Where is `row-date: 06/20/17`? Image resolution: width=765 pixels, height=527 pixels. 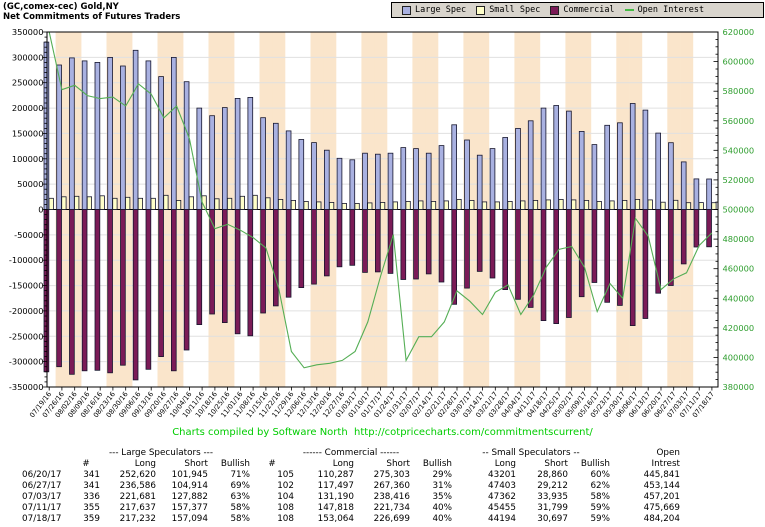 row-date: 06/20/17 is located at coordinates (42, 475).